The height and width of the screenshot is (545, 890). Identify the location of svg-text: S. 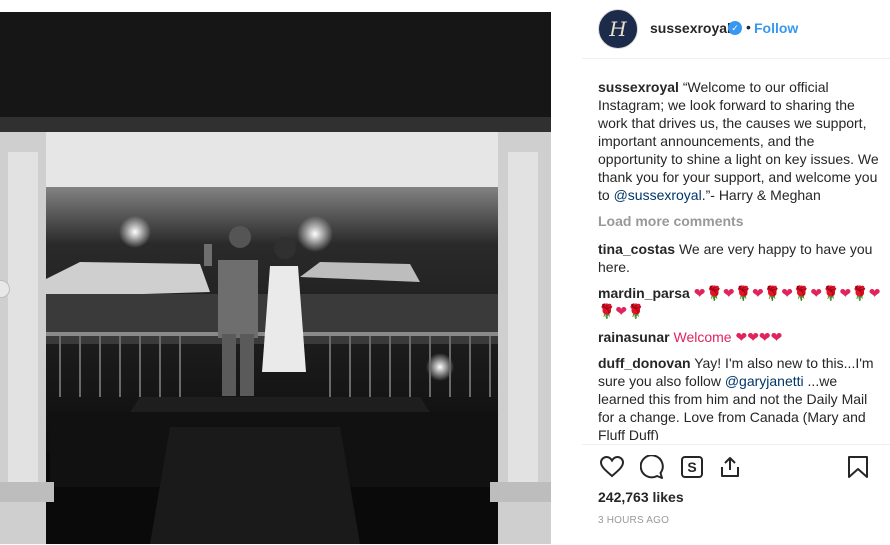
(691, 467).